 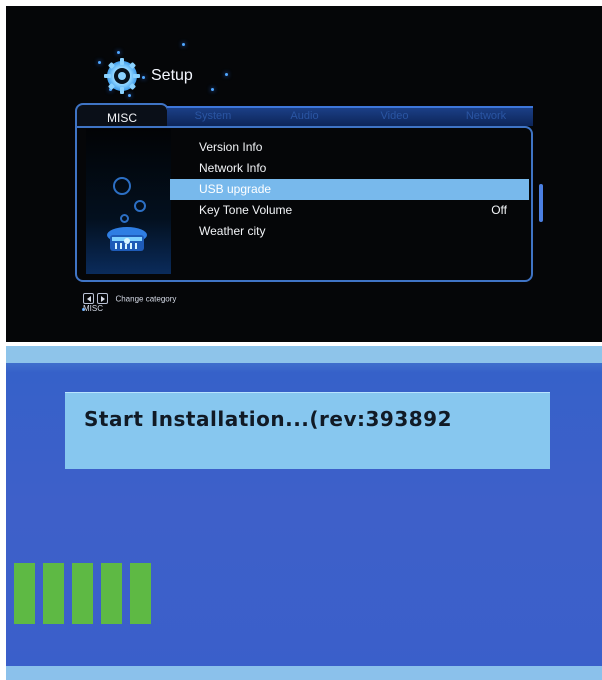 What do you see at coordinates (349, 168) in the screenshot?
I see `menu-item-network-info: Network Info` at bounding box center [349, 168].